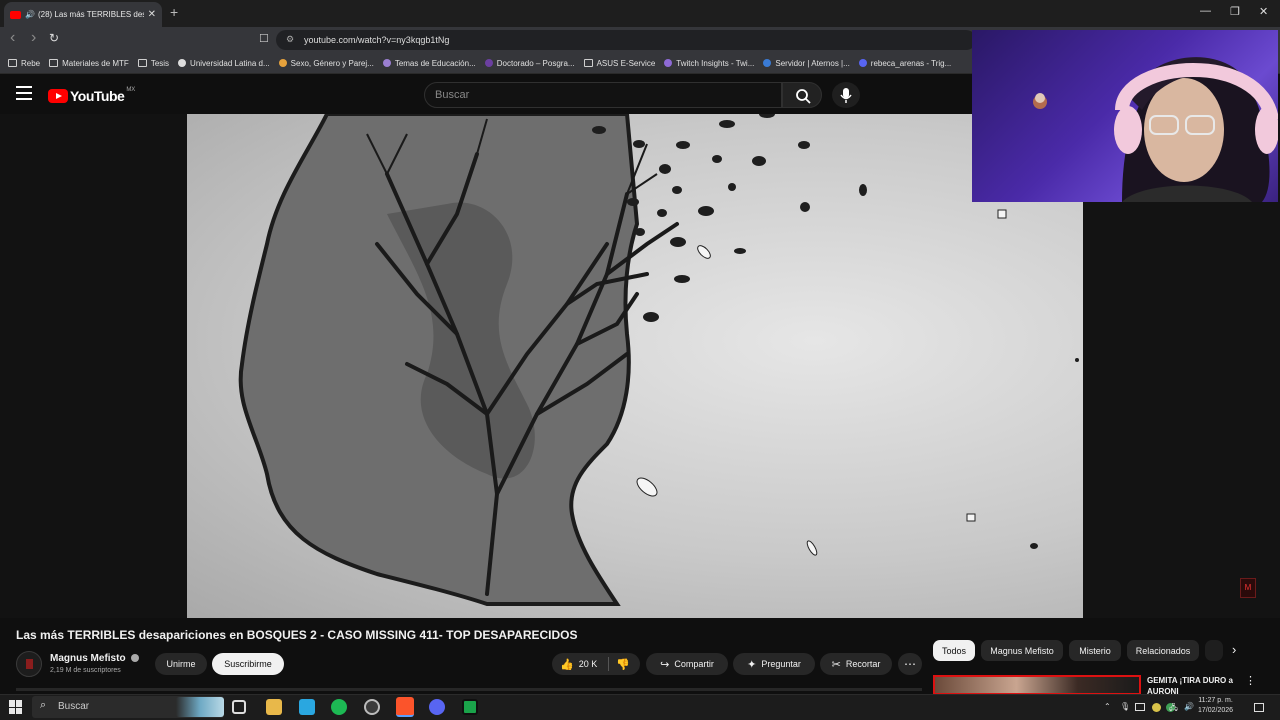  Describe the element at coordinates (91, 95) in the screenshot. I see `youtube-logo: YouTube MX` at that location.